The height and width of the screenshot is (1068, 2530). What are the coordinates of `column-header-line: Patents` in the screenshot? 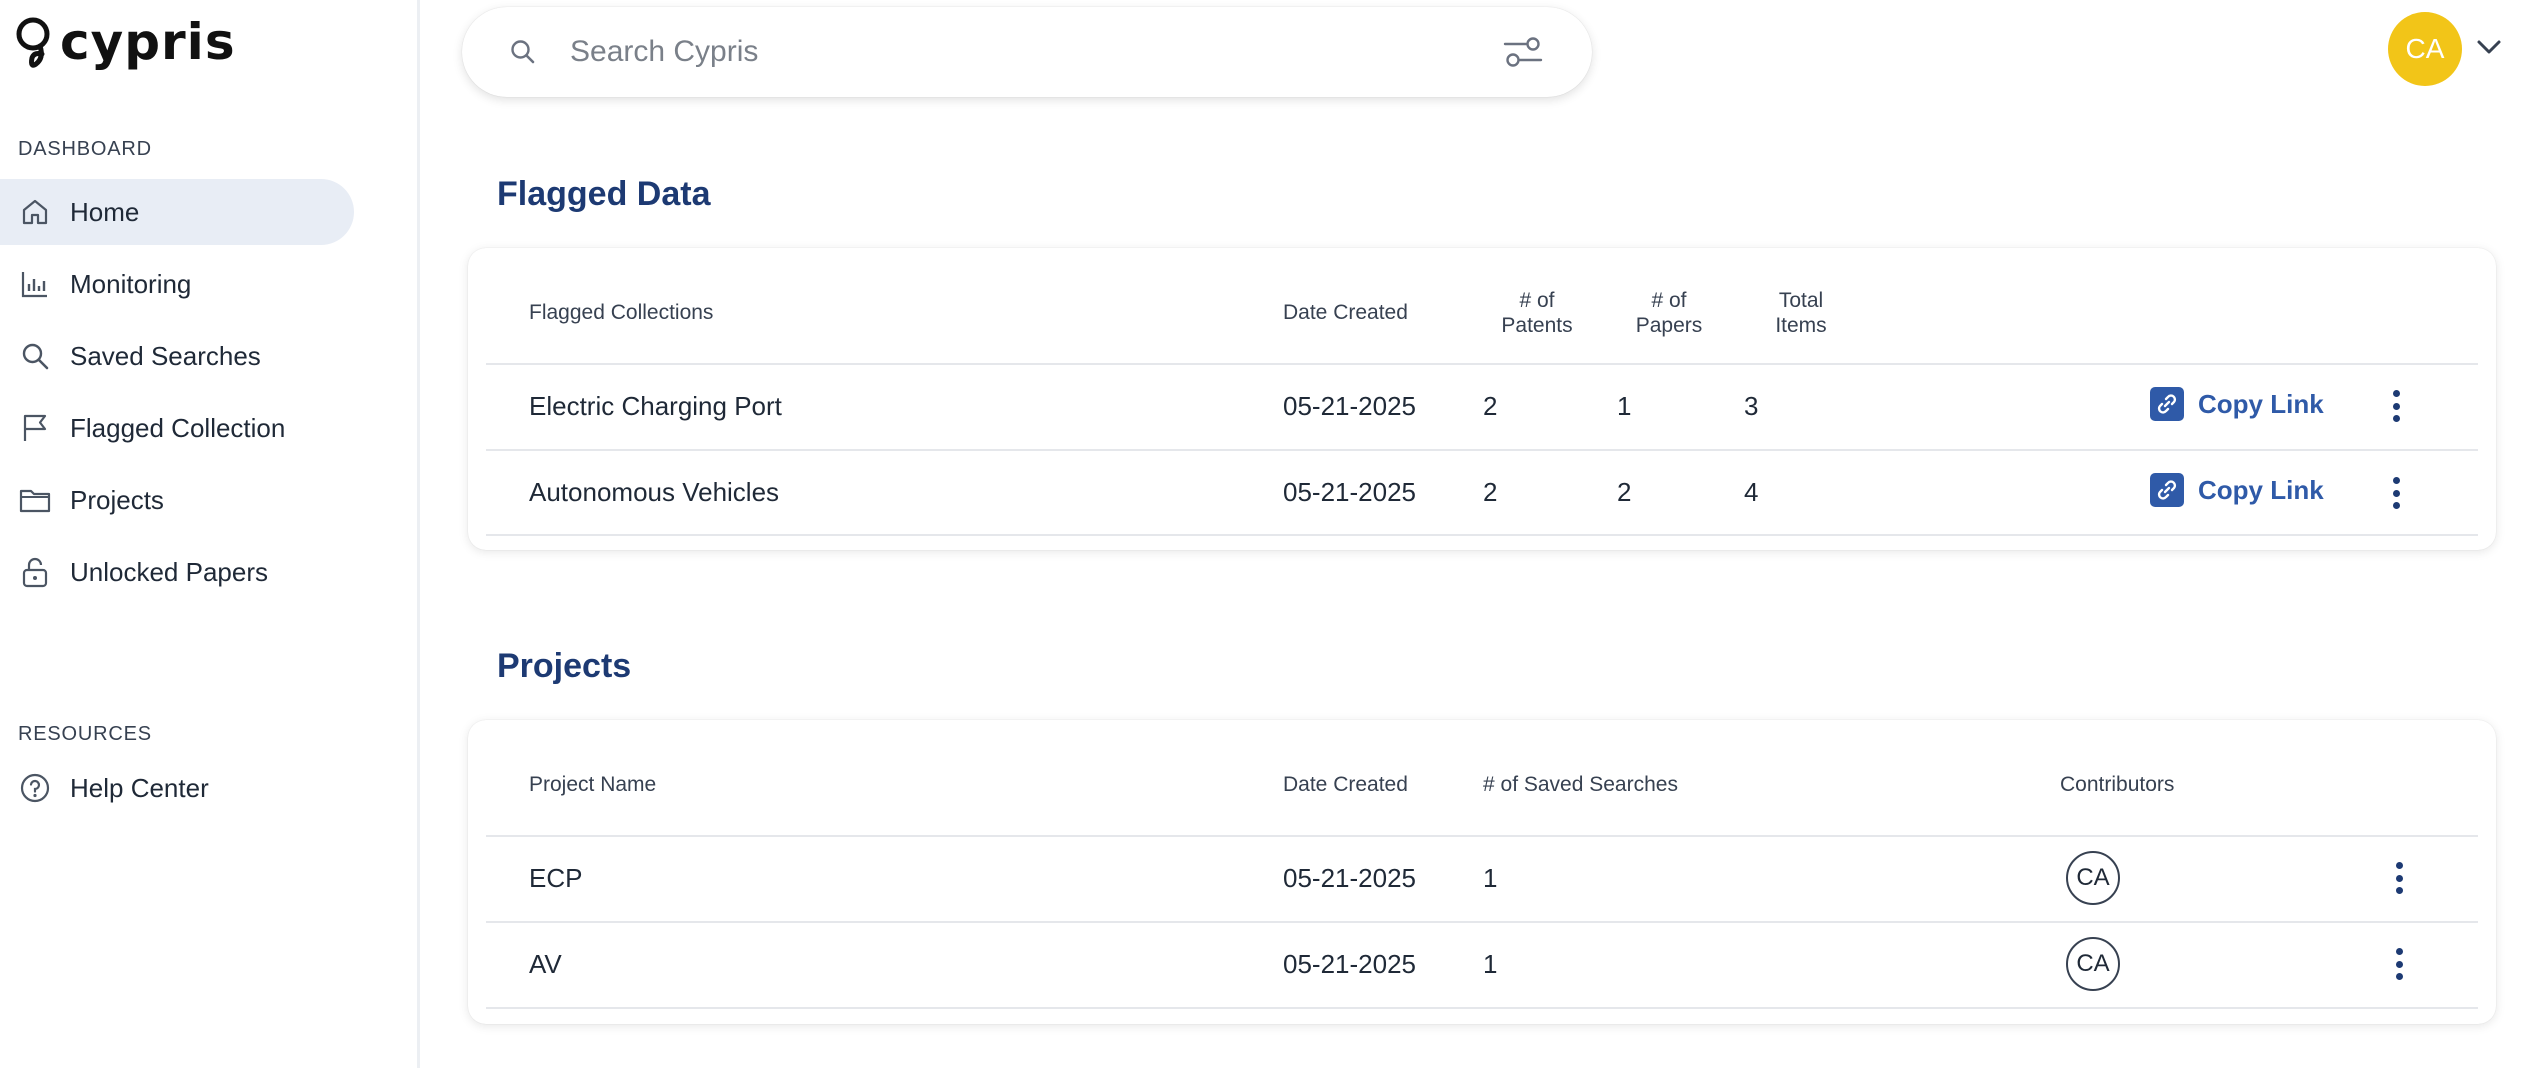 It's located at (1537, 325).